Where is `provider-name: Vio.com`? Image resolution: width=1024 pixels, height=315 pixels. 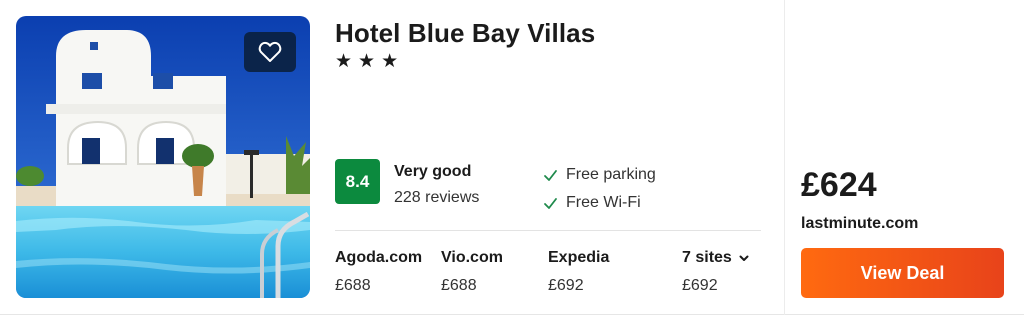
provider-name: Vio.com is located at coordinates (472, 257).